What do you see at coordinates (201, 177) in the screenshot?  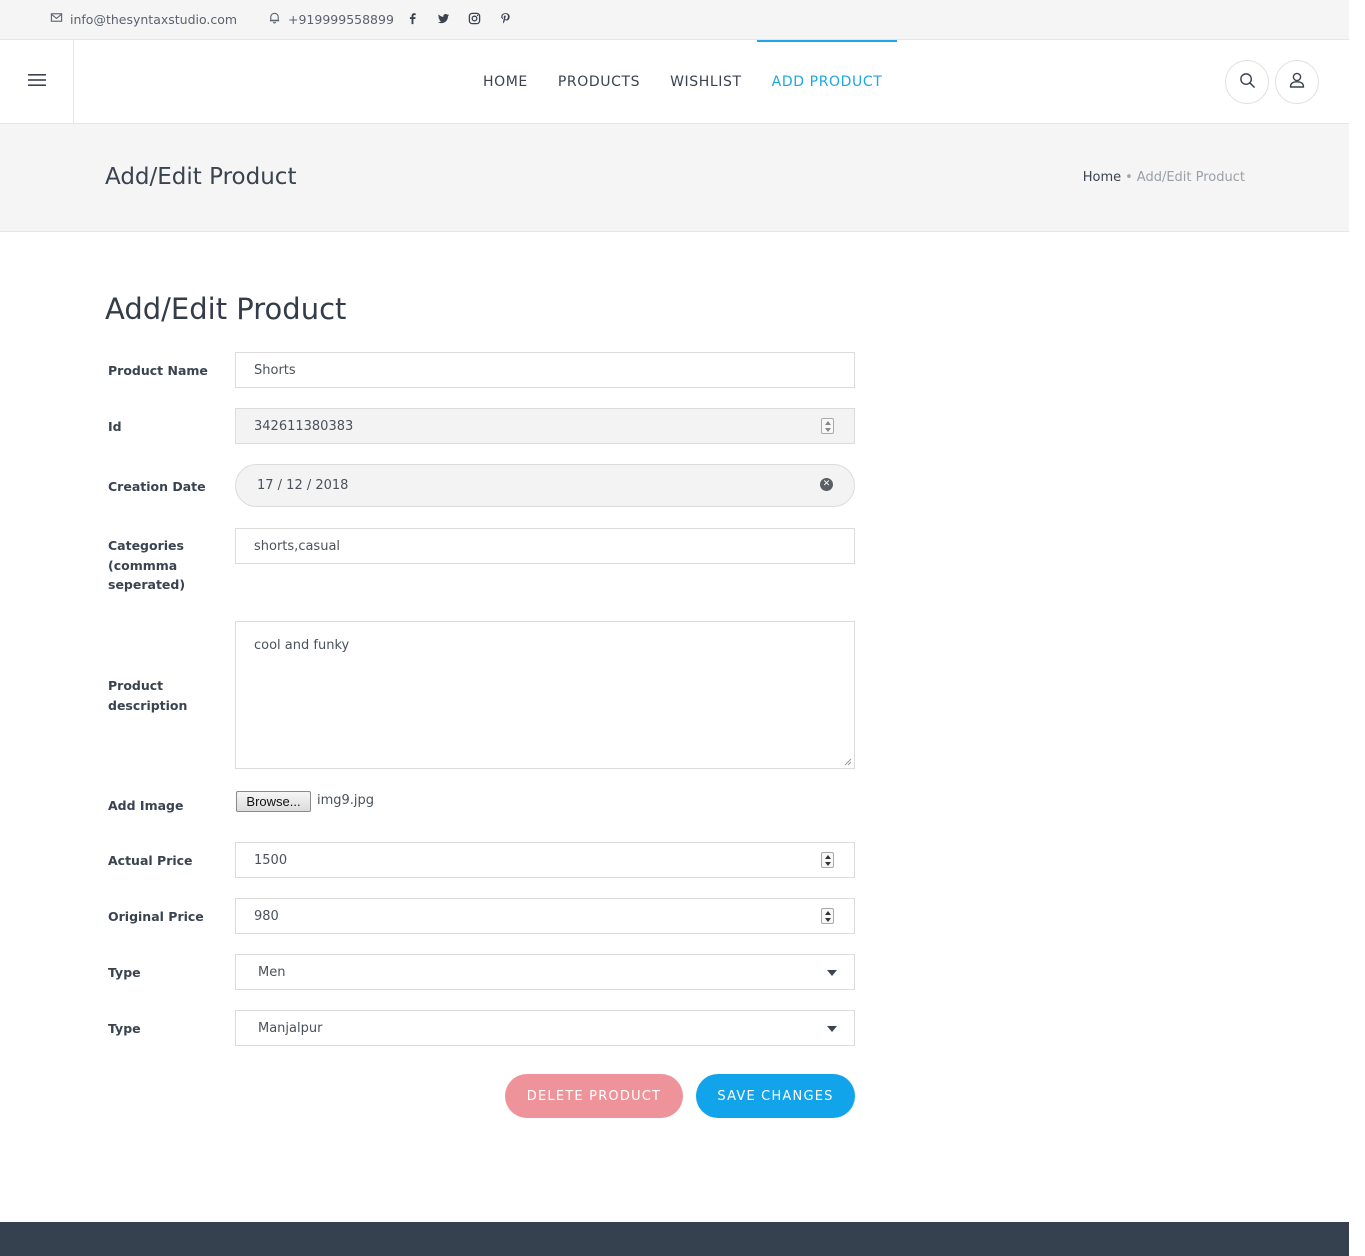 I see `page-title: Add/Edit Product` at bounding box center [201, 177].